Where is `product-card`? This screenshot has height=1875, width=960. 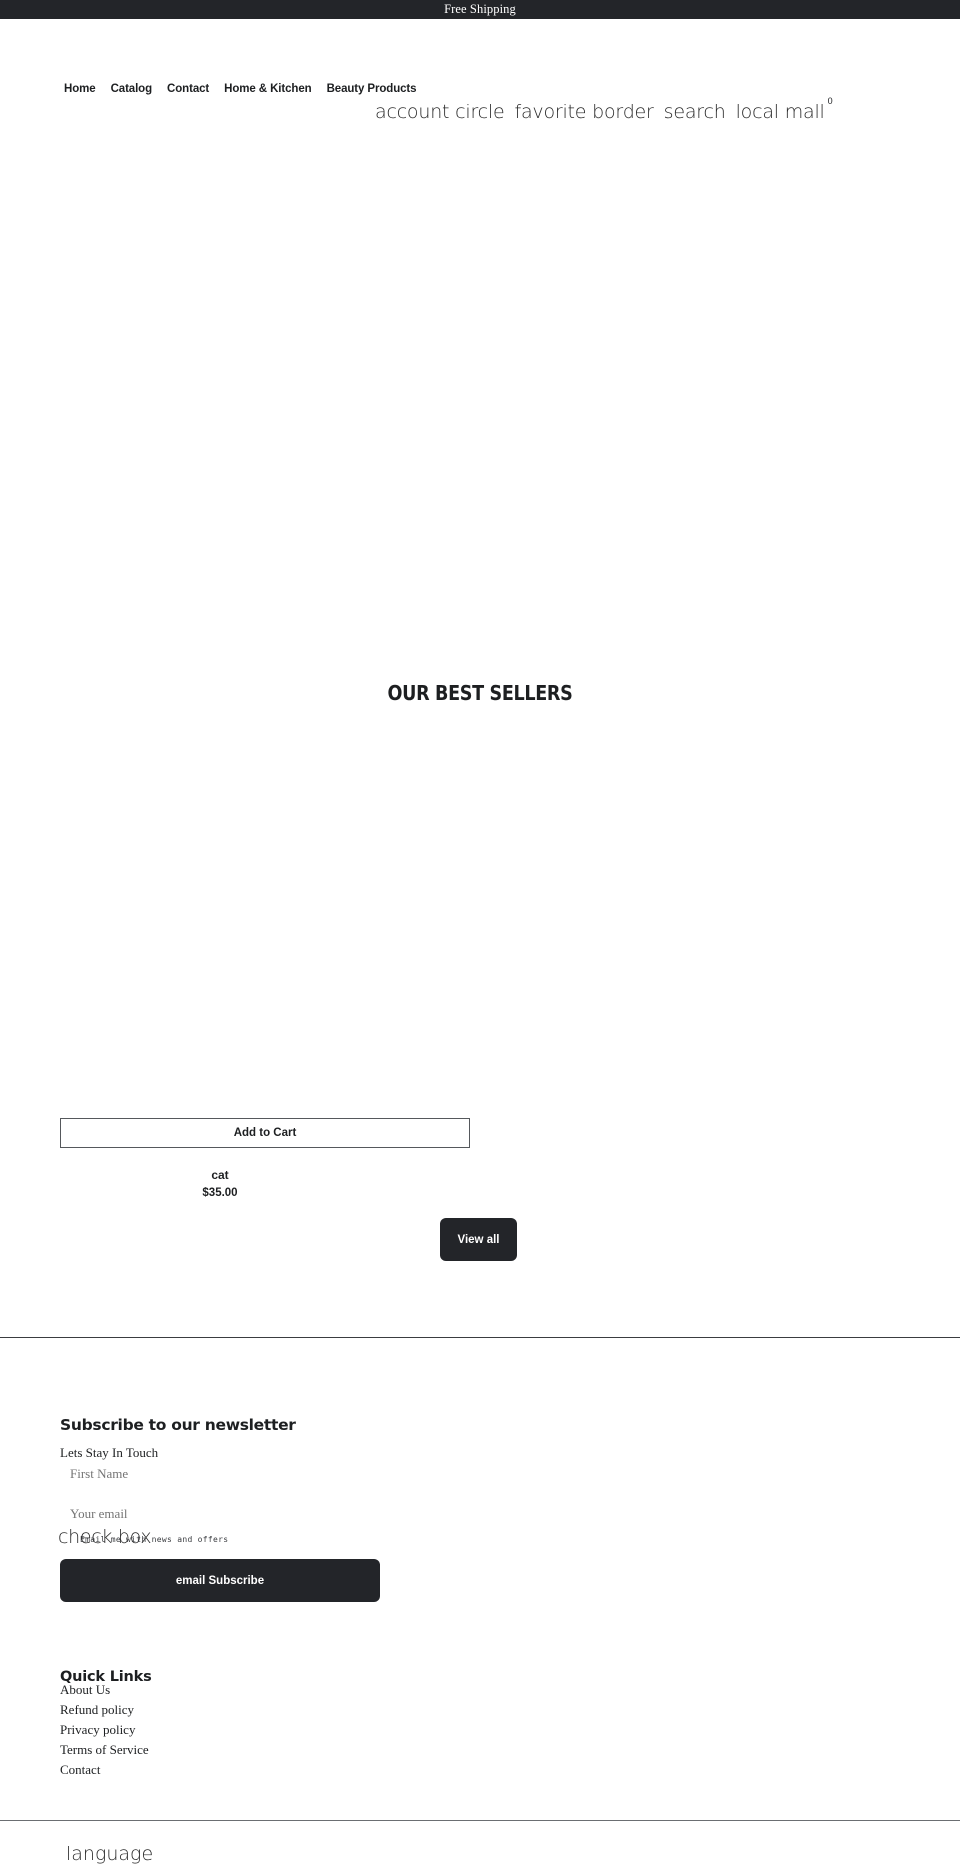 product-card is located at coordinates (265, 915).